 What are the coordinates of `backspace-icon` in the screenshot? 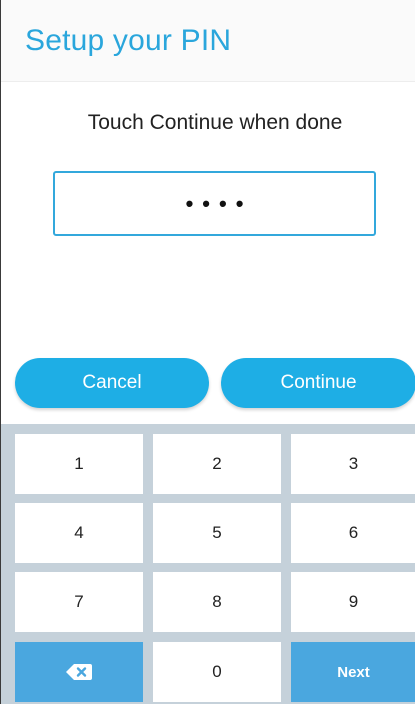 It's located at (79, 672).